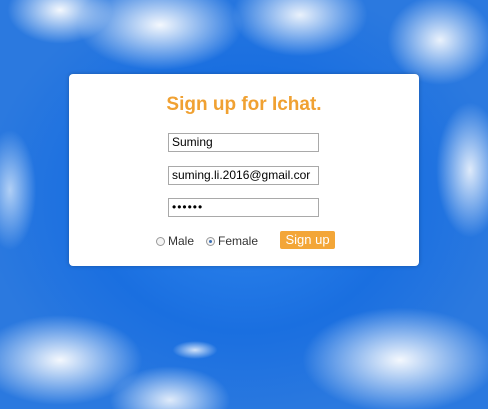  I want to click on female-radio, so click(210, 241).